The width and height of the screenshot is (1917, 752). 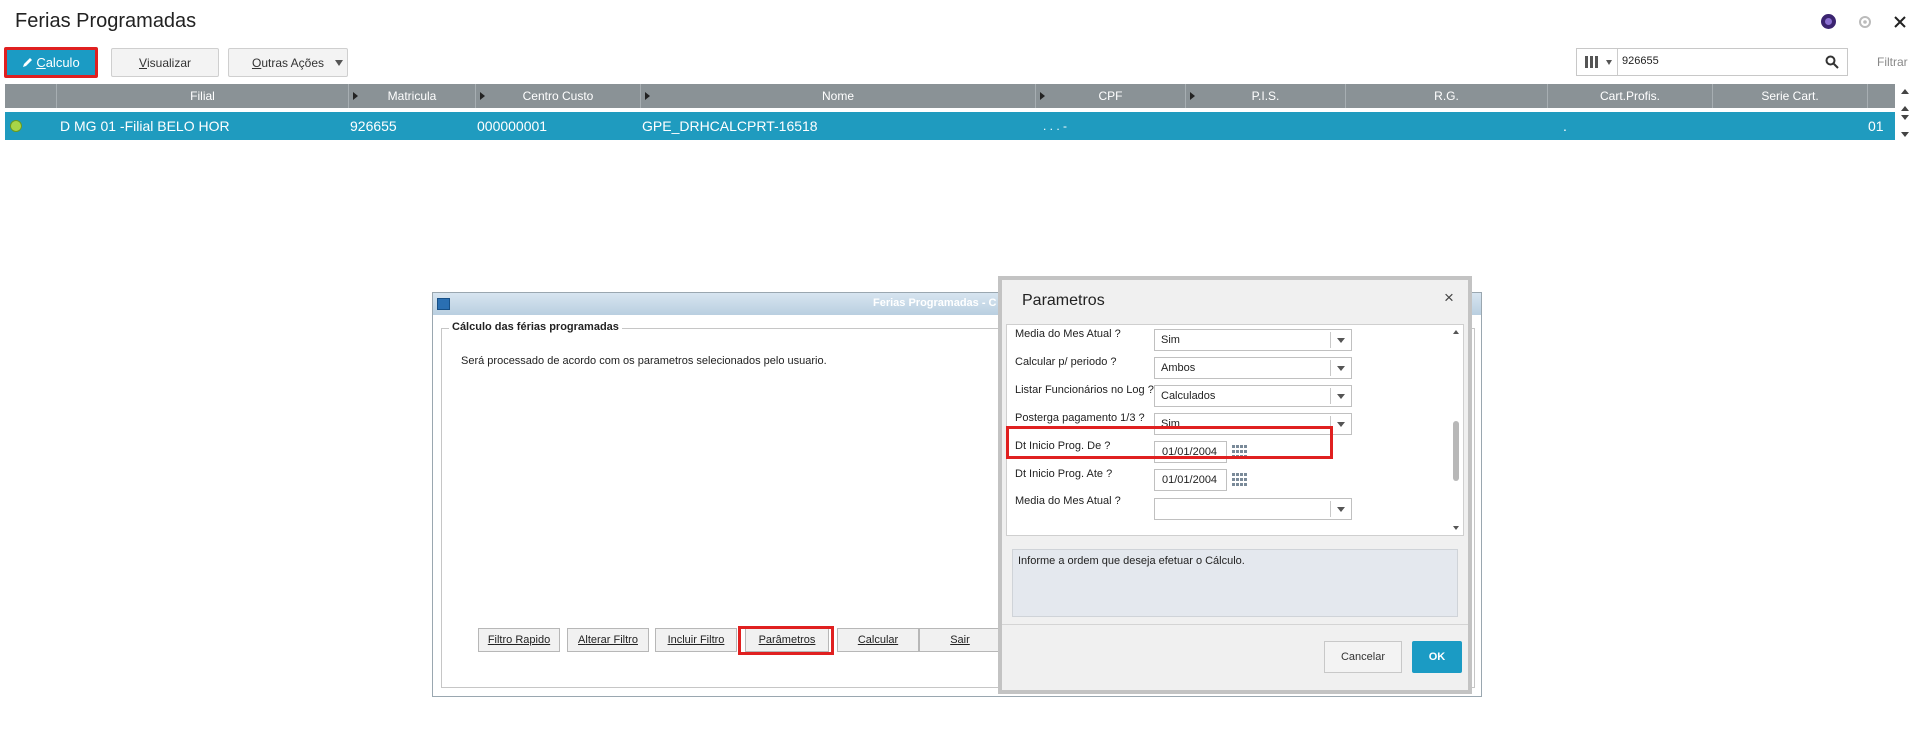 I want to click on param-select-media-mes: Sim, so click(x=1253, y=340).